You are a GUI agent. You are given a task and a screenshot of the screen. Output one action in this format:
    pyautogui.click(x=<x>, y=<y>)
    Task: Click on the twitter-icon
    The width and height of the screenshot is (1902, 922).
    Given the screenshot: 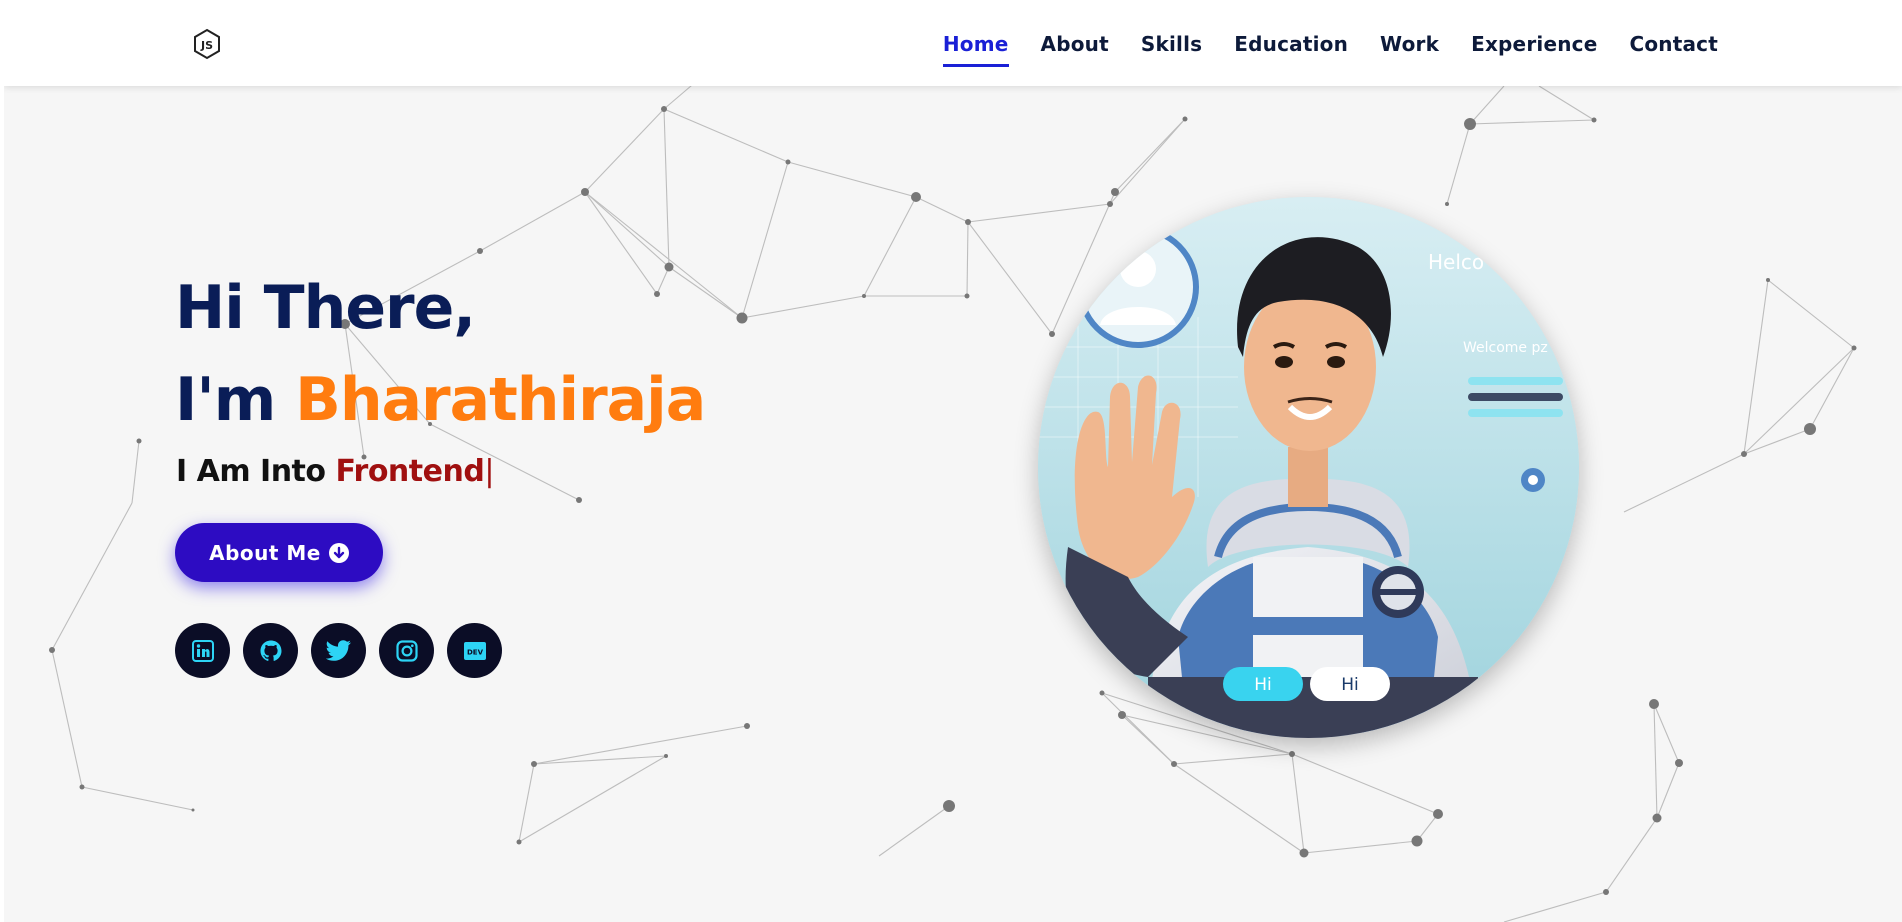 What is the action you would take?
    pyautogui.click(x=338, y=650)
    